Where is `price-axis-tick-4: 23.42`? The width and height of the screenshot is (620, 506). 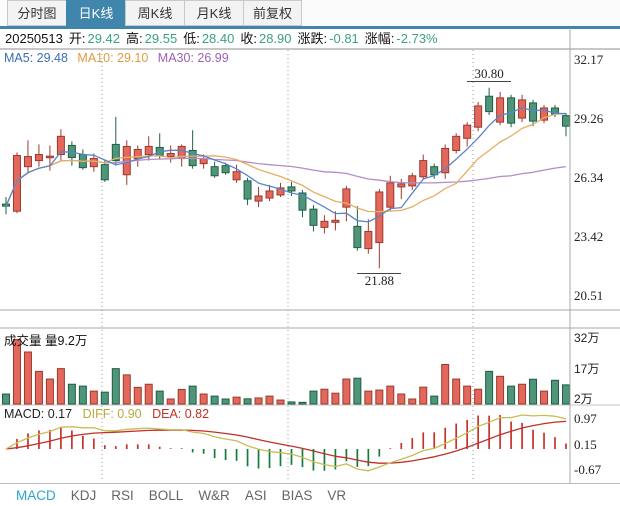
price-axis-tick-4: 23.42 is located at coordinates (589, 236).